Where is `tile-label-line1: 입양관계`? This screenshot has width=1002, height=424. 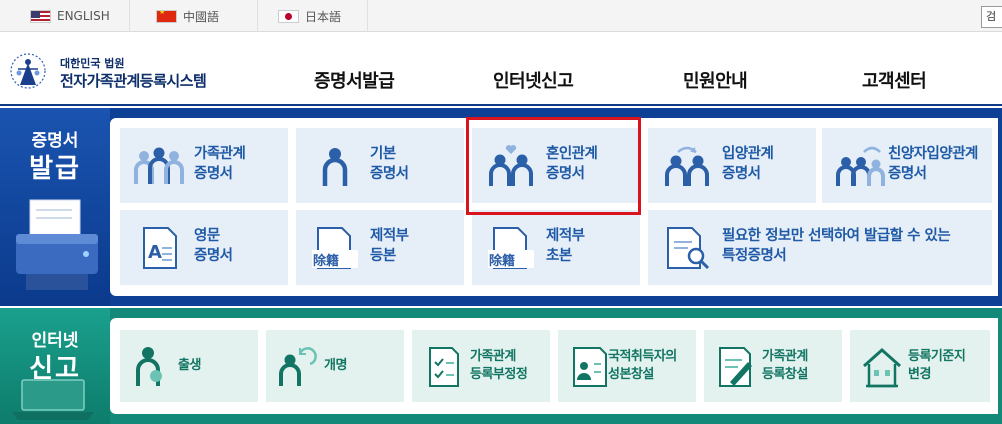
tile-label-line1: 입양관계 is located at coordinates (748, 154).